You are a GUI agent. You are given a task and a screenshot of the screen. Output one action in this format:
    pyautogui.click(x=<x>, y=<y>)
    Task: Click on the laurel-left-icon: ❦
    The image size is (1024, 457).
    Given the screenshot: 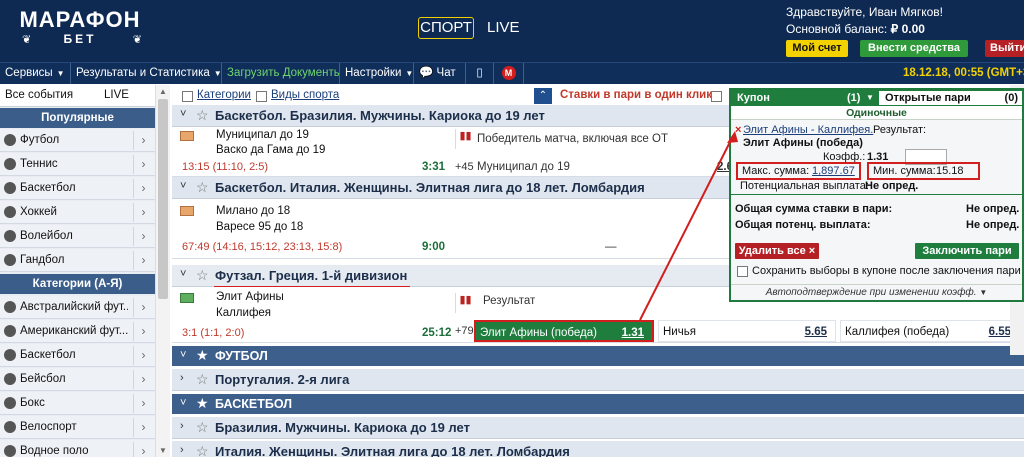 What is the action you would take?
    pyautogui.click(x=27, y=40)
    